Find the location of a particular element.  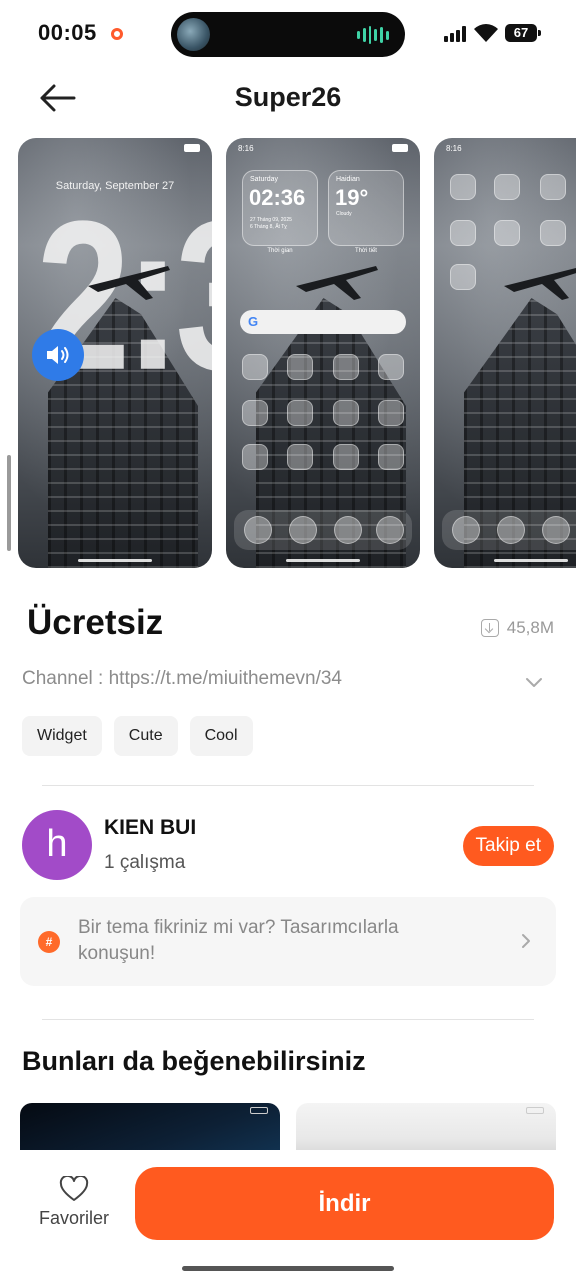

author-avatar: h is located at coordinates (57, 845).